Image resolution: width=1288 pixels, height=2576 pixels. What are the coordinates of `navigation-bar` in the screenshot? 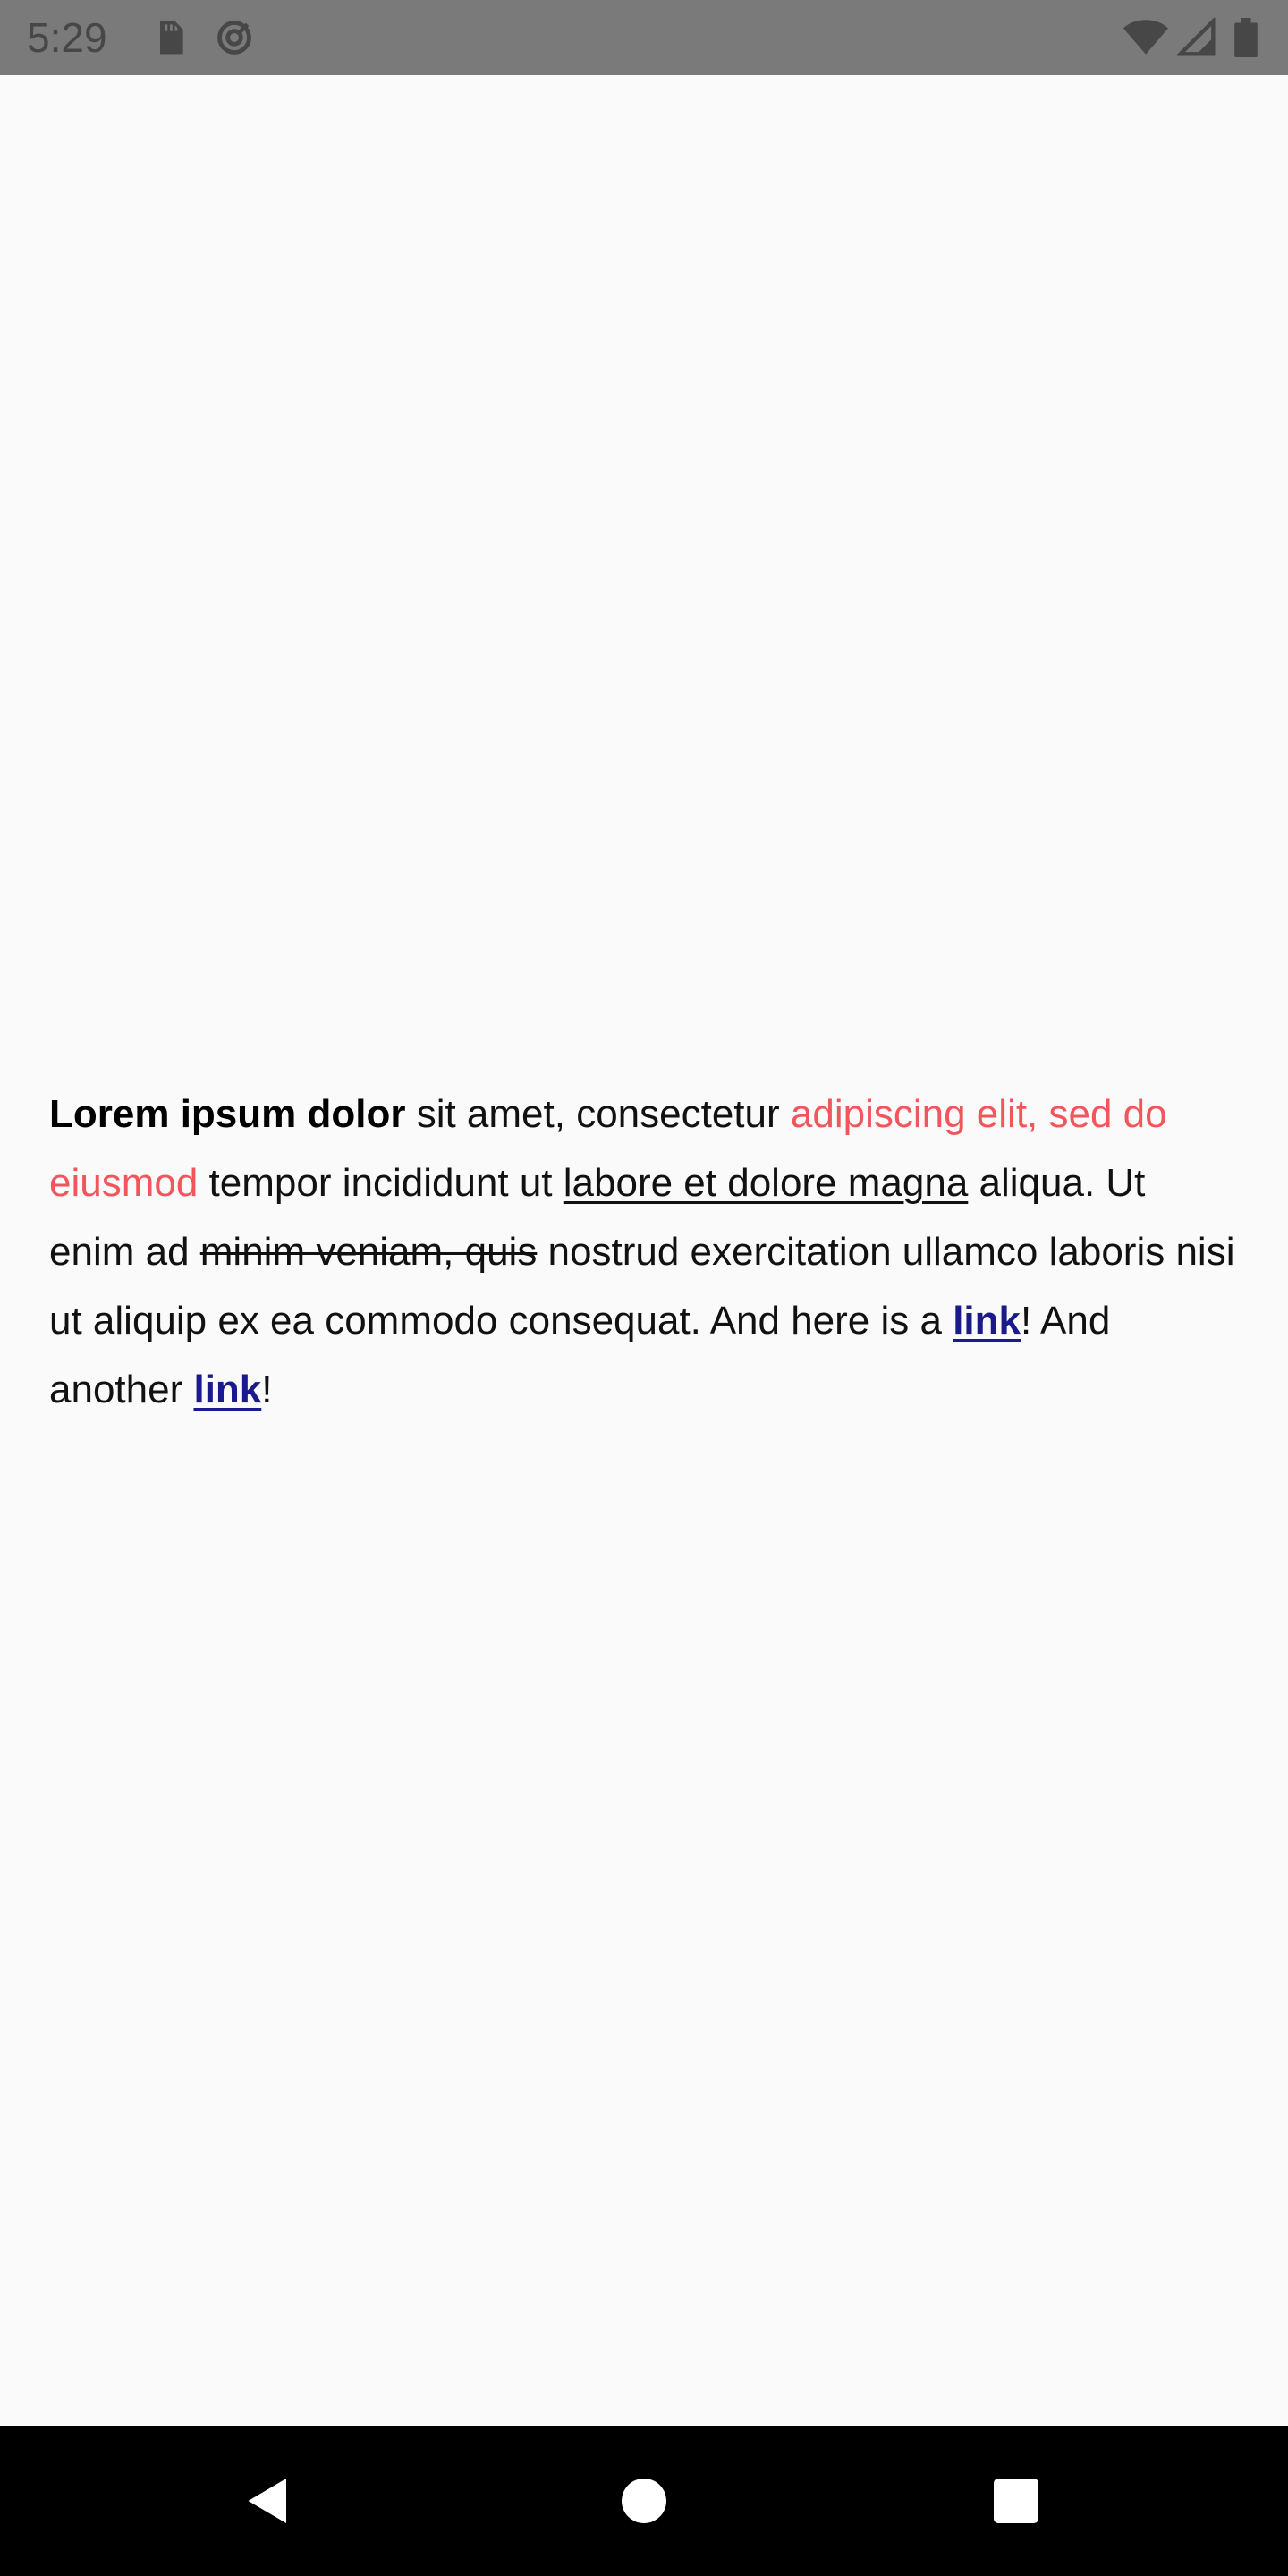 It's located at (644, 2501).